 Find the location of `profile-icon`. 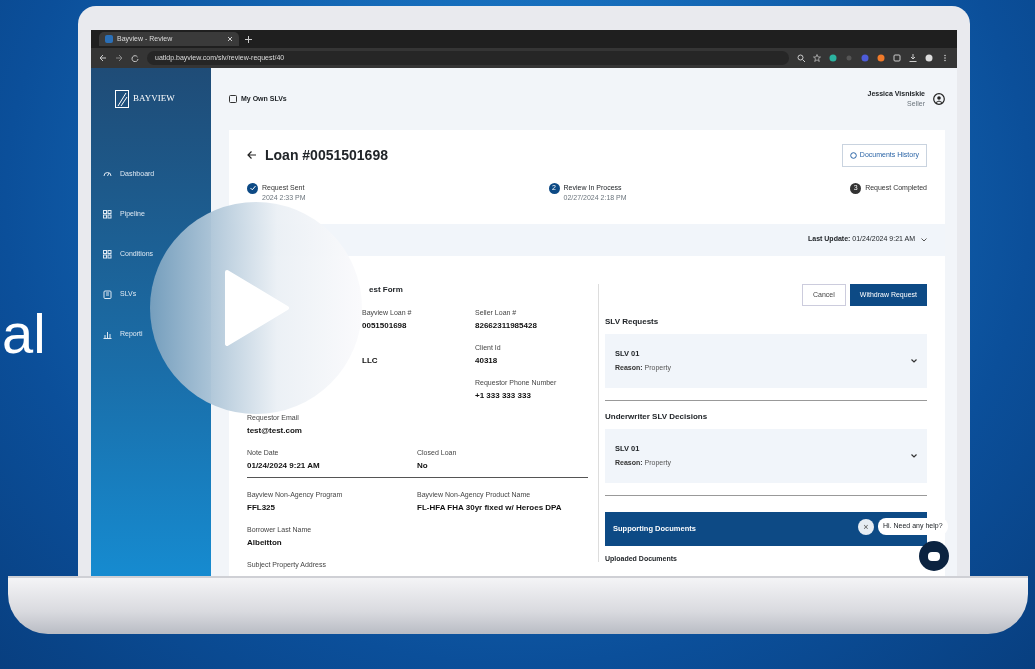

profile-icon is located at coordinates (929, 58).